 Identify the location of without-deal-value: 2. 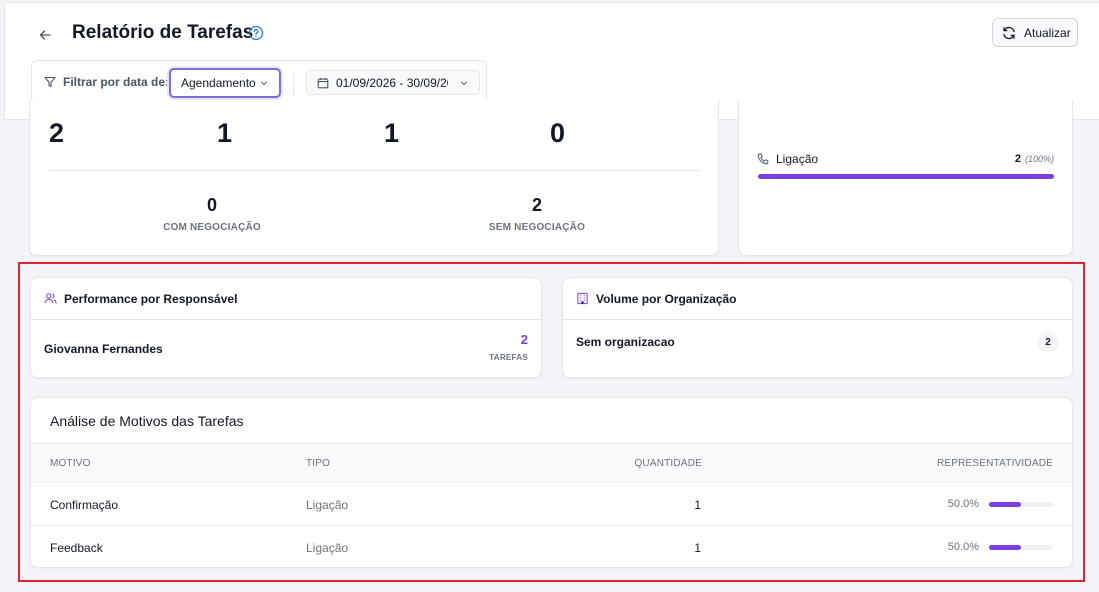
(536, 205).